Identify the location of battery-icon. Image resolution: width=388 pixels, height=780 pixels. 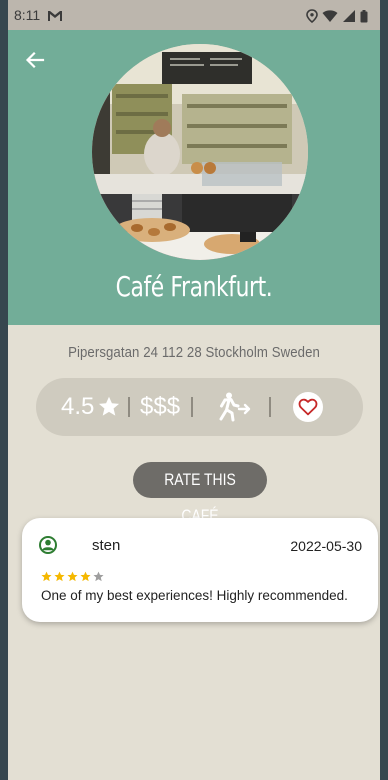
(364, 17).